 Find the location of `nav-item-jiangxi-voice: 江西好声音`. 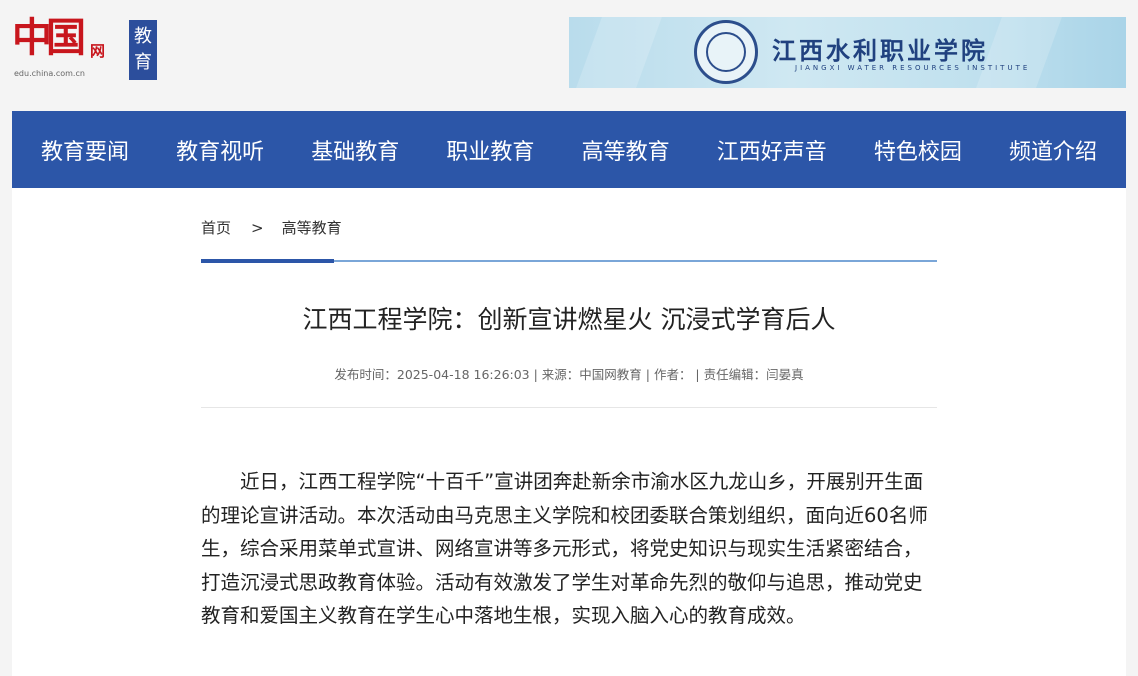

nav-item-jiangxi-voice: 江西好声音 is located at coordinates (772, 150).